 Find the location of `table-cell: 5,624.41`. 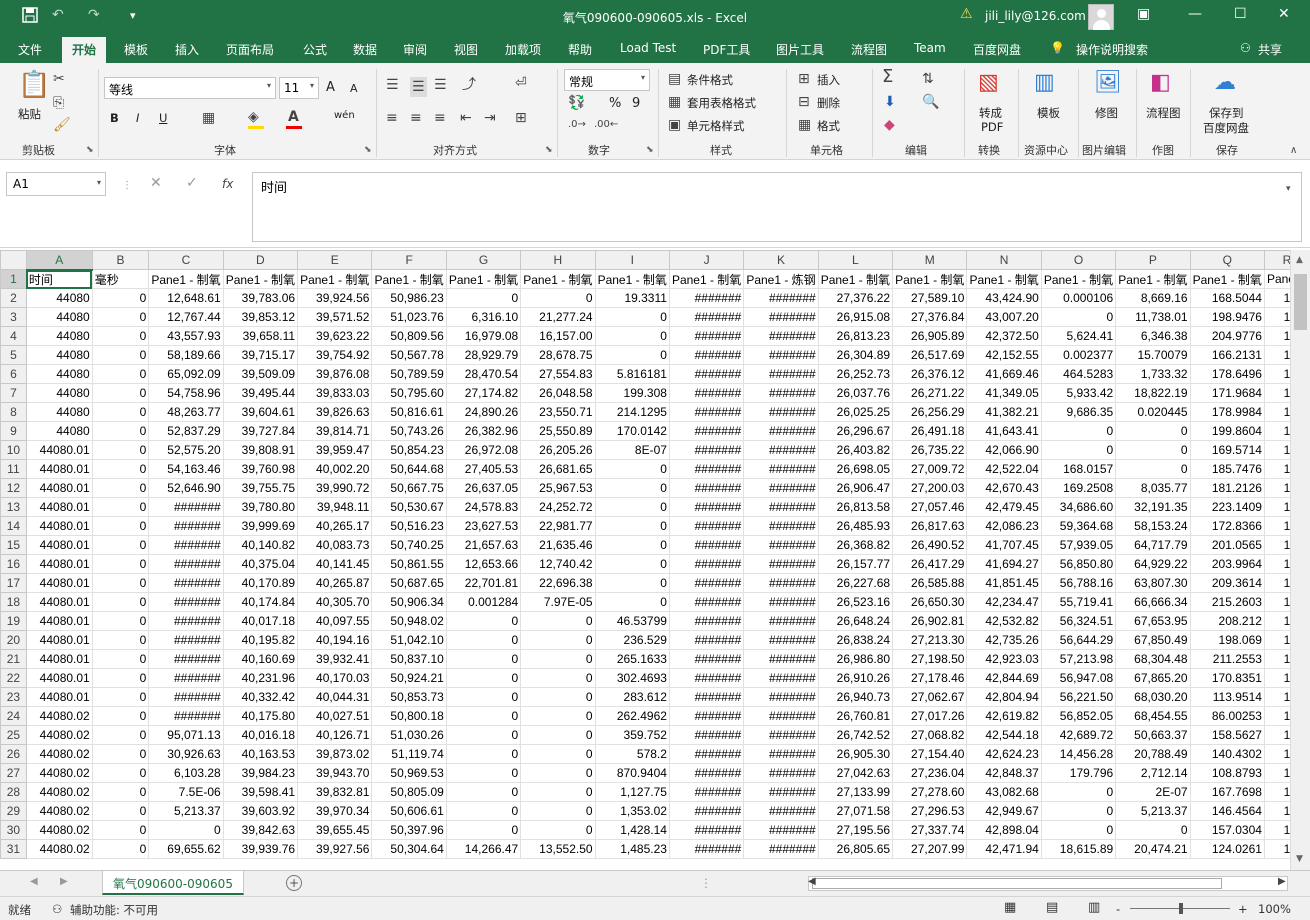

table-cell: 5,624.41 is located at coordinates (1078, 336).